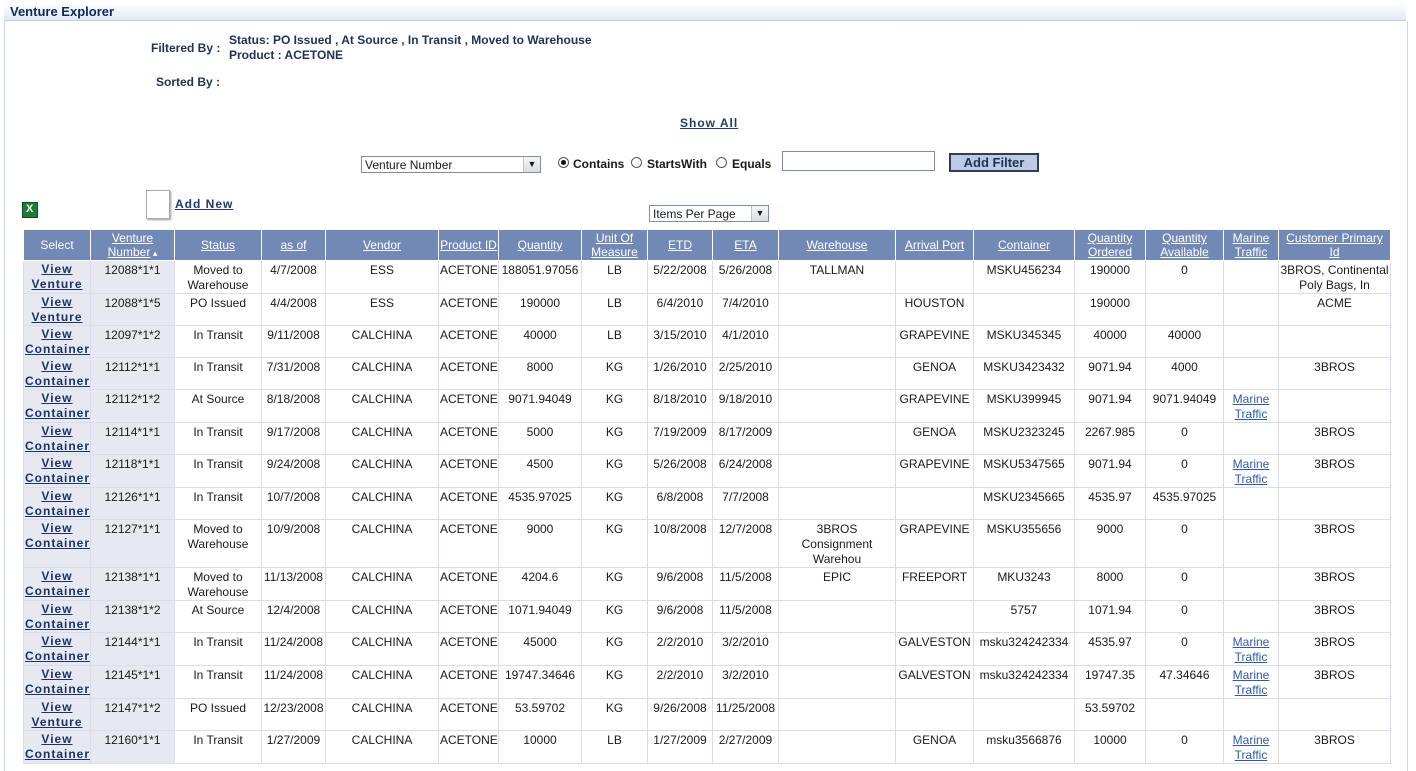 This screenshot has width=1416, height=771. Describe the element at coordinates (614, 303) in the screenshot. I see `unit-of-measure-value: LB` at that location.